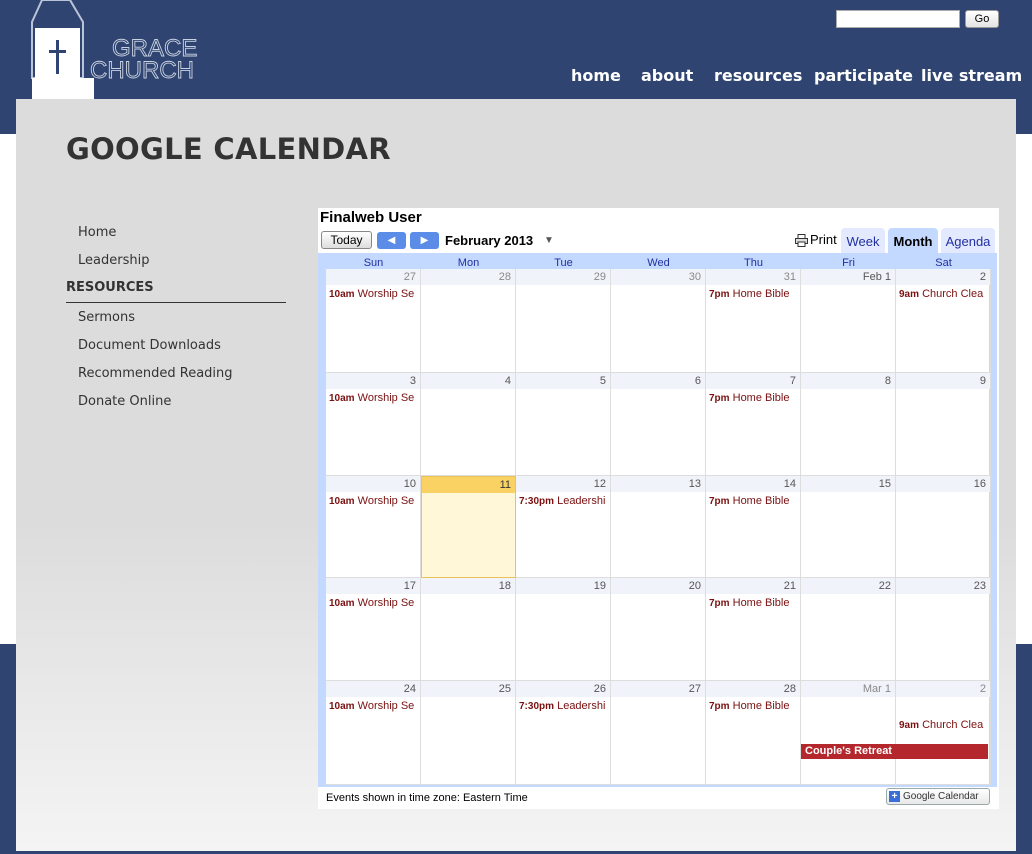  I want to click on day-number: 29, so click(563, 277).